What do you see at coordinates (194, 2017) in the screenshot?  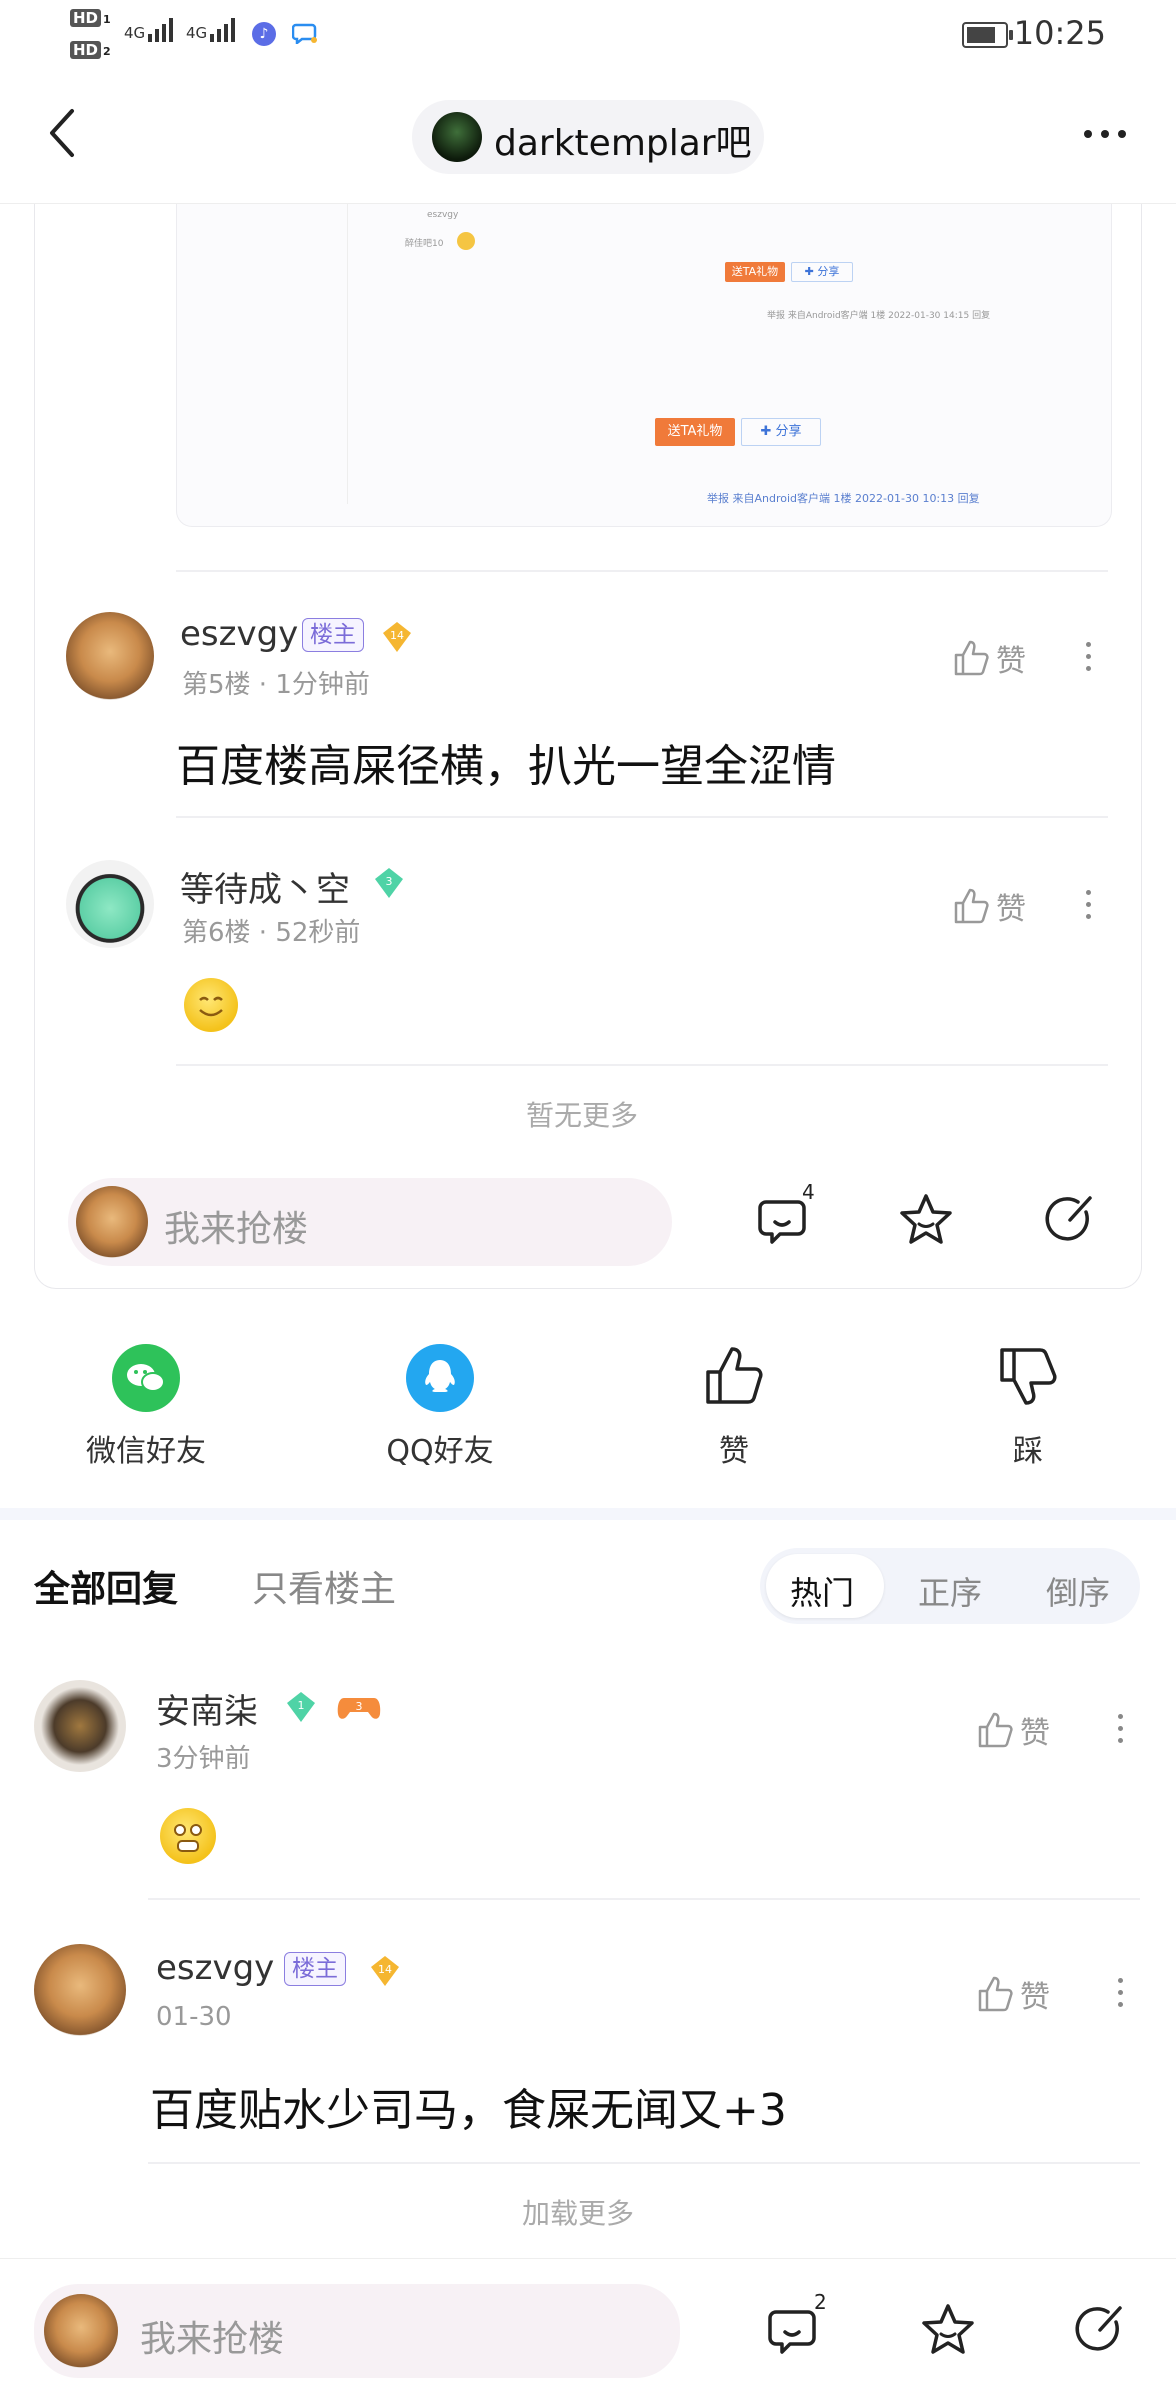 I see `reply-time: 01-30` at bounding box center [194, 2017].